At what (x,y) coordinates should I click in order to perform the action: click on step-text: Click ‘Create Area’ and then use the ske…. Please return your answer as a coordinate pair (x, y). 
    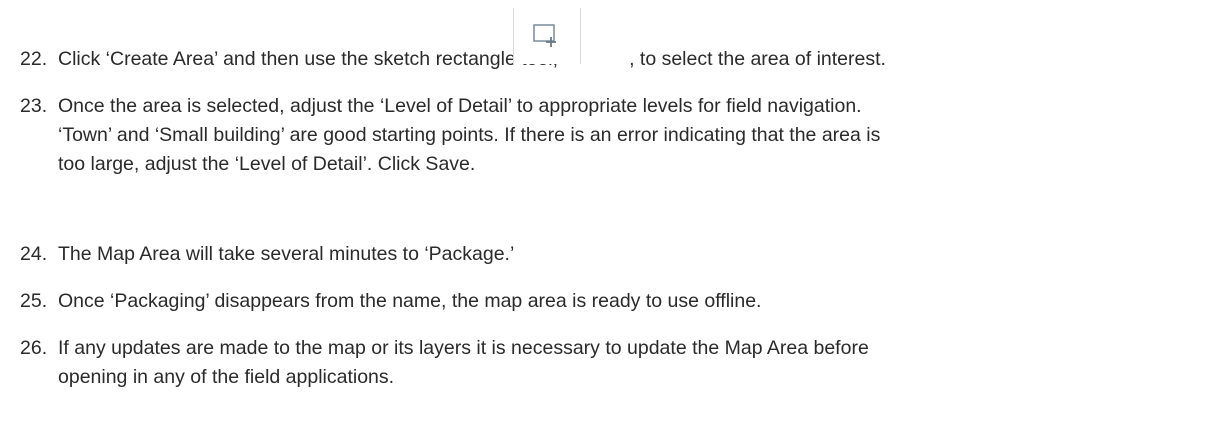
    Looking at the image, I should click on (308, 59).